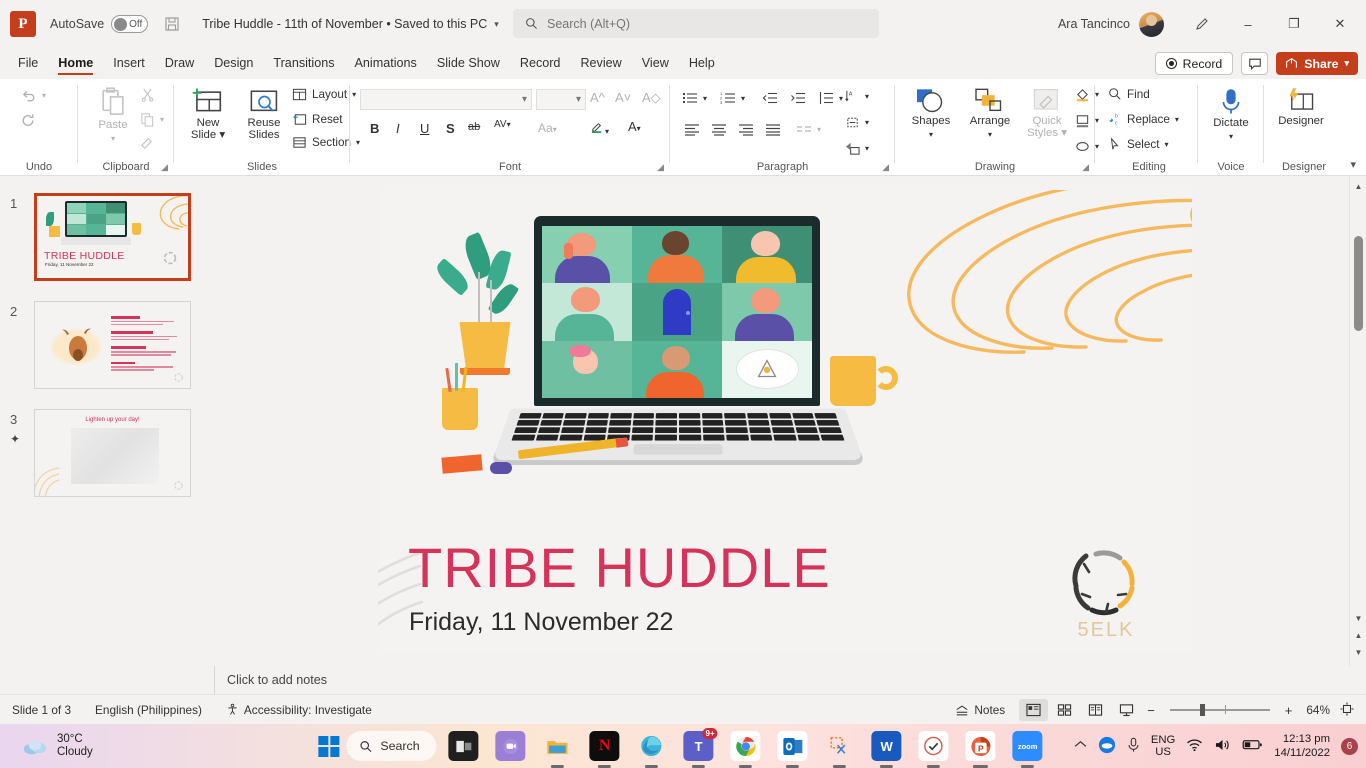 Image resolution: width=1366 pixels, height=768 pixels. Describe the element at coordinates (57, 746) in the screenshot. I see `weather-widget: 30°C Cloudy` at that location.